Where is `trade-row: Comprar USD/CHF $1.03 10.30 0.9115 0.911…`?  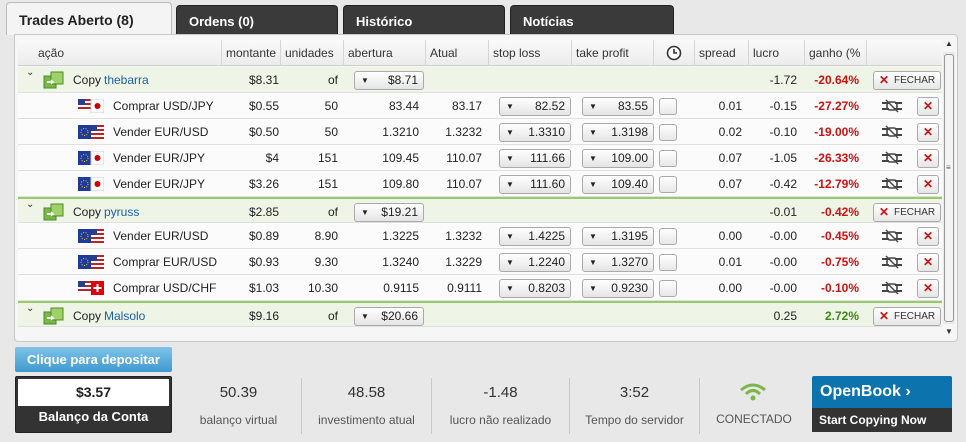 trade-row: Comprar USD/CHF $1.03 10.30 0.9115 0.911… is located at coordinates (480, 288).